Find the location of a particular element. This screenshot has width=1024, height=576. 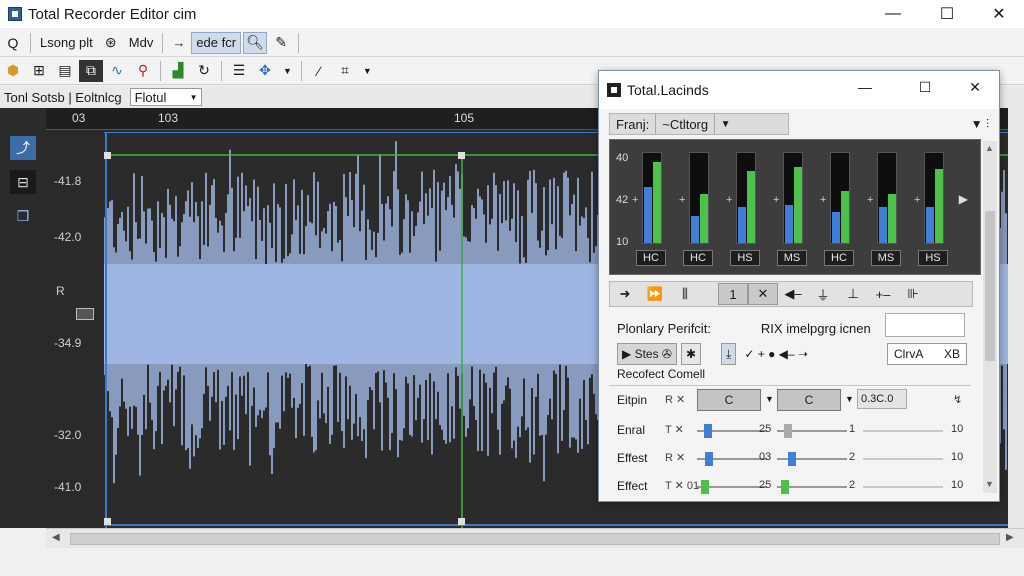

panel-maximize-button: ☐ is located at coordinates (925, 87).